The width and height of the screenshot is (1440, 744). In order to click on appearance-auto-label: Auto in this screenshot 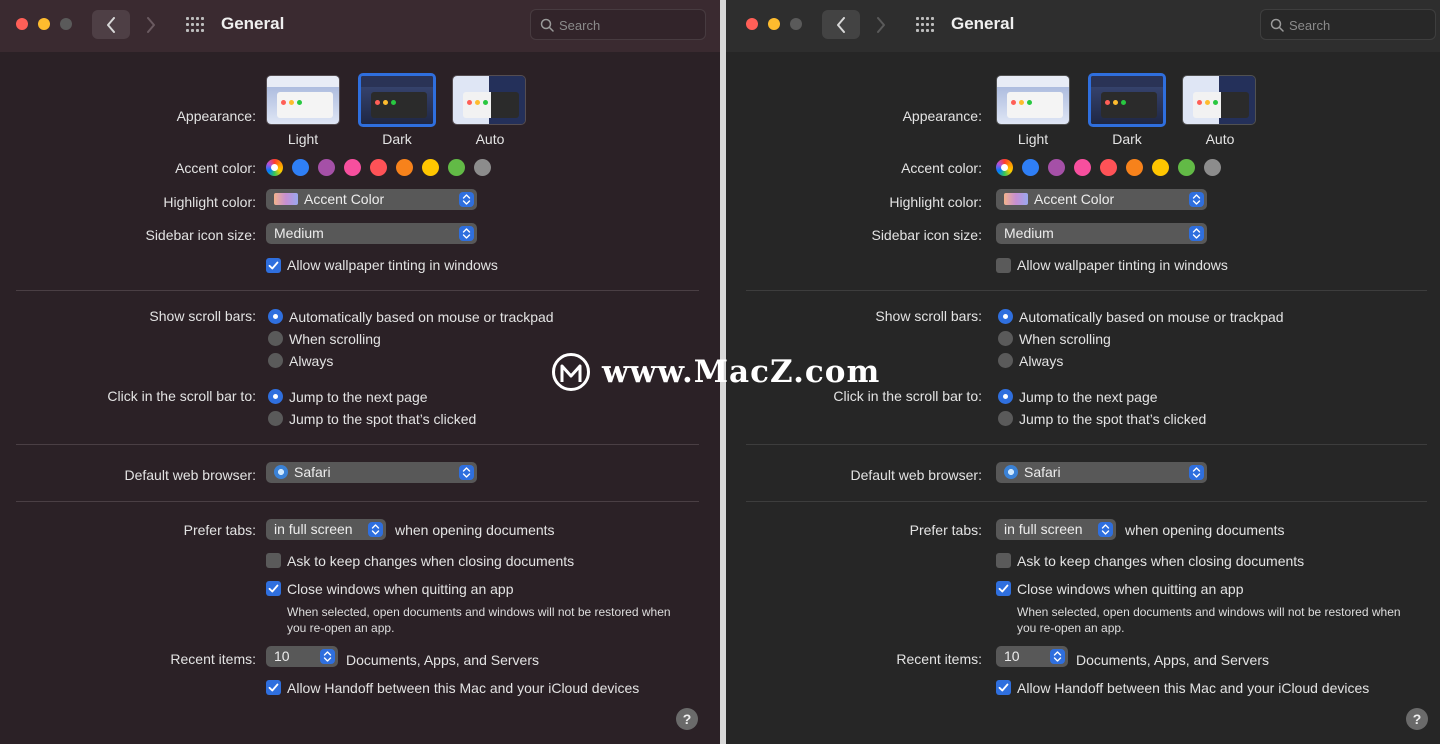, I will do `click(1220, 139)`.